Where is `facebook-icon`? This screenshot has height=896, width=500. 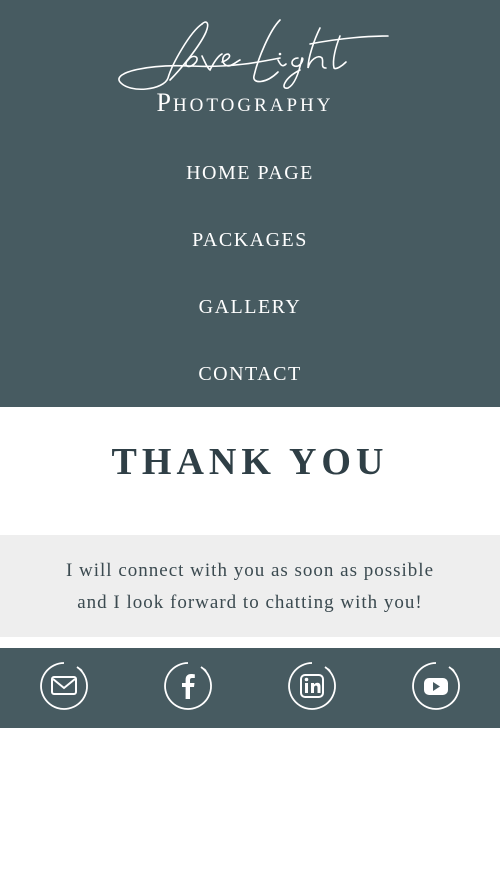
facebook-icon is located at coordinates (188, 686).